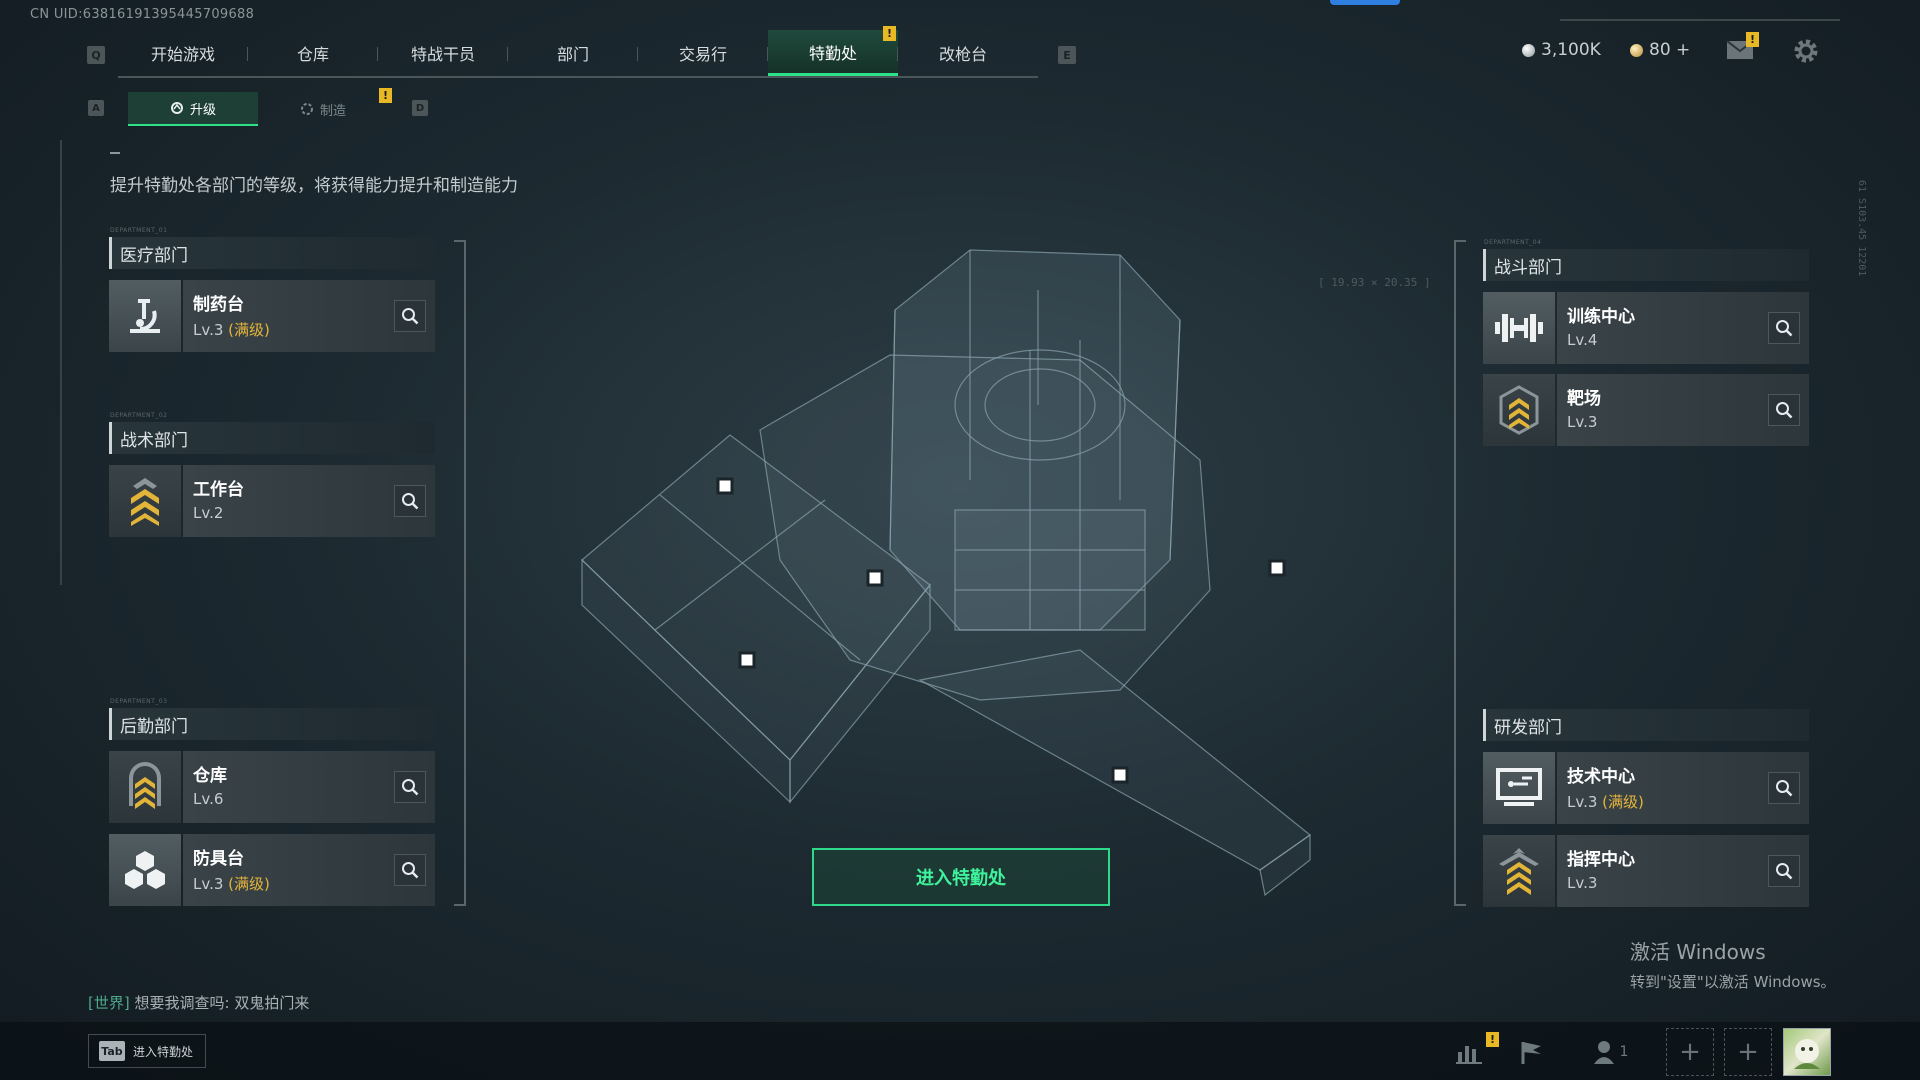 Image resolution: width=1920 pixels, height=1080 pixels. Describe the element at coordinates (963, 53) in the screenshot. I see `tab-gunsmith: 改枪台` at that location.